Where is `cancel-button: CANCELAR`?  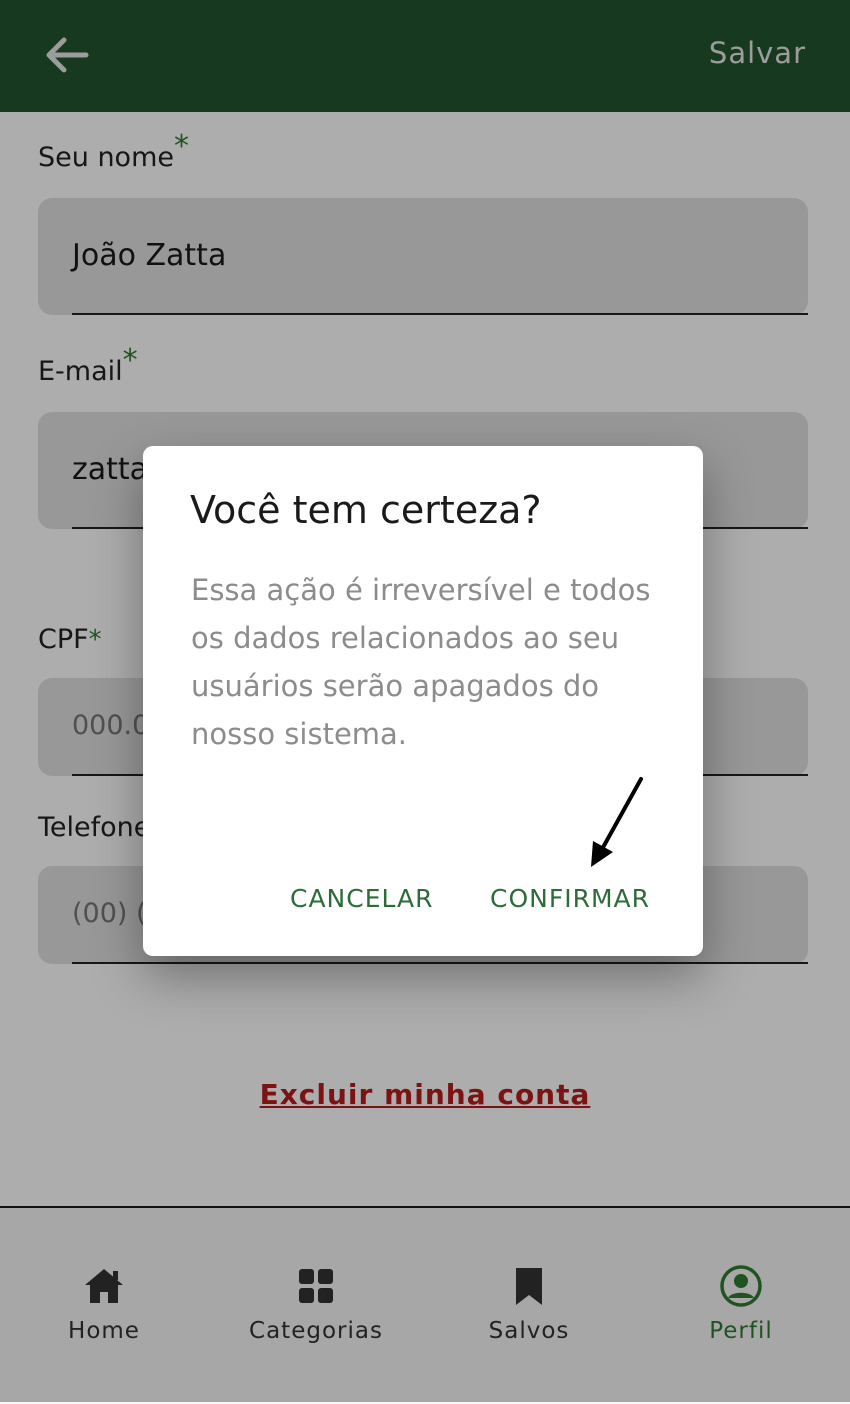
cancel-button: CANCELAR is located at coordinates (362, 898).